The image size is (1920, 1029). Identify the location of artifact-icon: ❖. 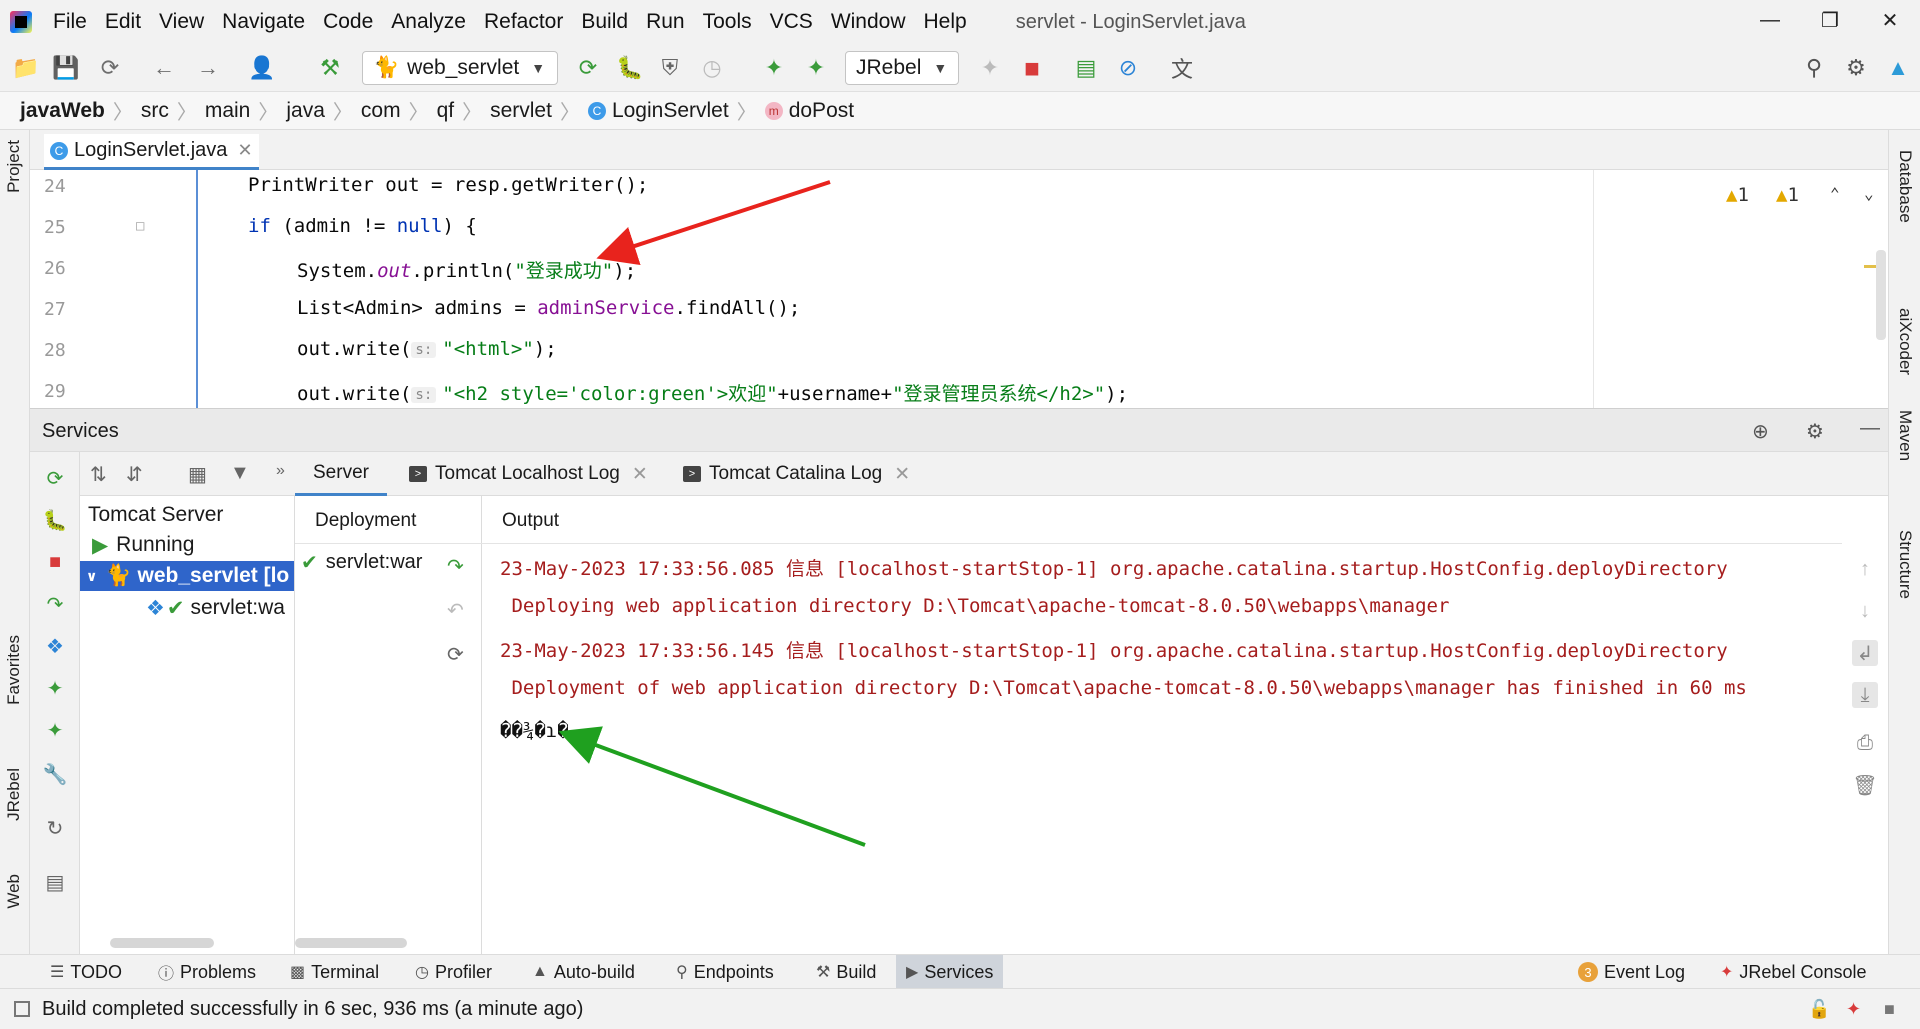
(55, 646).